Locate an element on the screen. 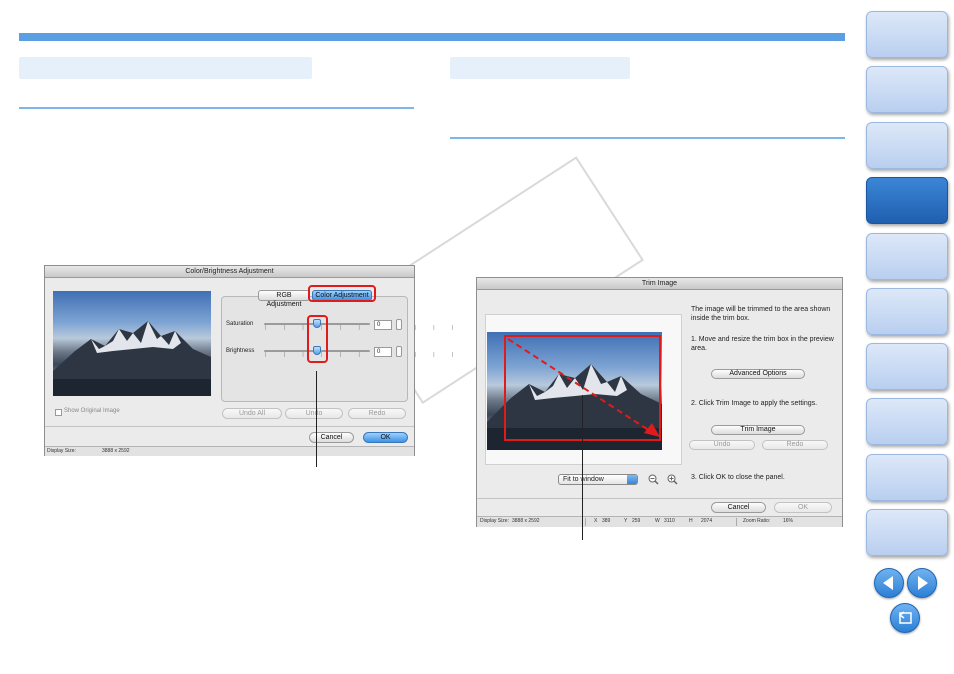 This screenshot has width=954, height=674. return-icon is located at coordinates (905, 617).